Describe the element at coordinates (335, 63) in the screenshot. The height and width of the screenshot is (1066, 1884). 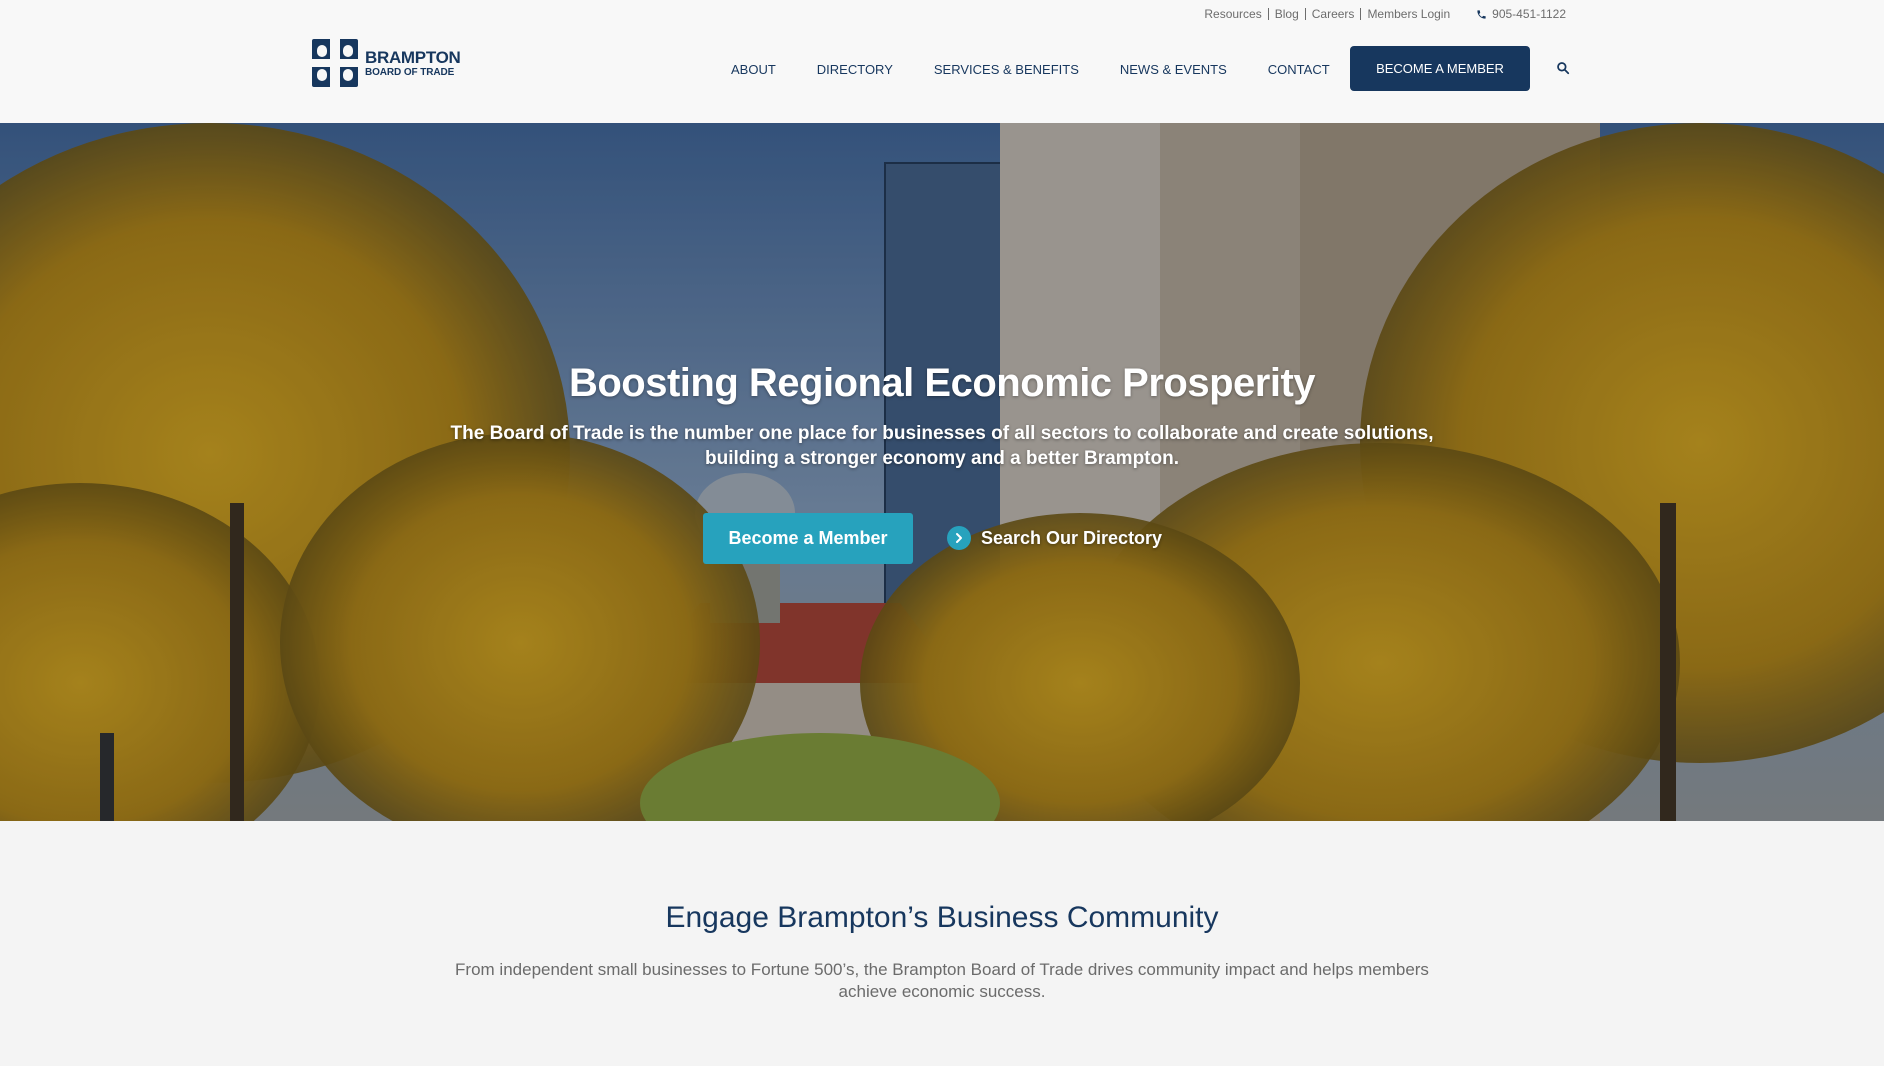
I see `brampton-logo-icon` at that location.